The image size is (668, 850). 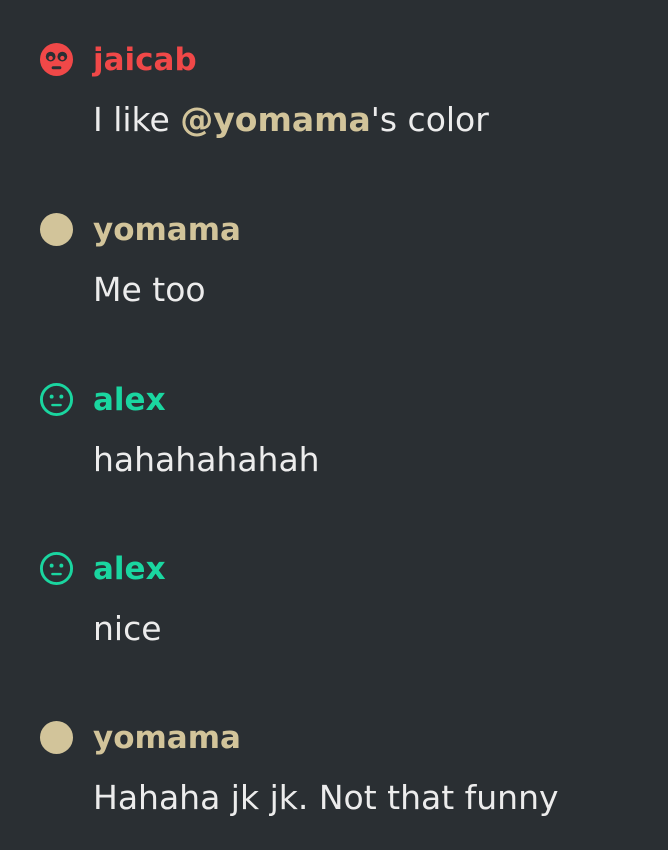 I want to click on message-author: jaicab, so click(x=145, y=60).